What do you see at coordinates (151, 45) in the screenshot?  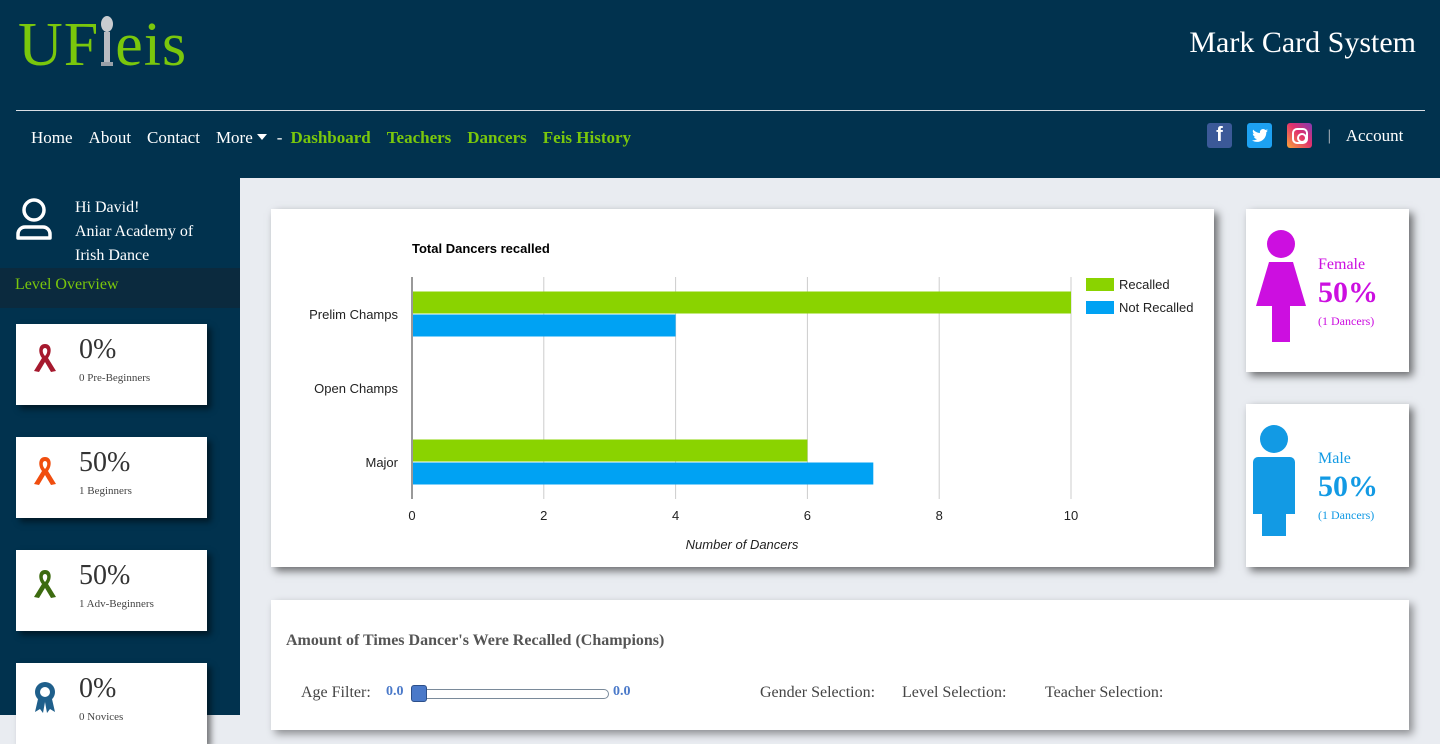 I see `logo-text-suffix: eis` at bounding box center [151, 45].